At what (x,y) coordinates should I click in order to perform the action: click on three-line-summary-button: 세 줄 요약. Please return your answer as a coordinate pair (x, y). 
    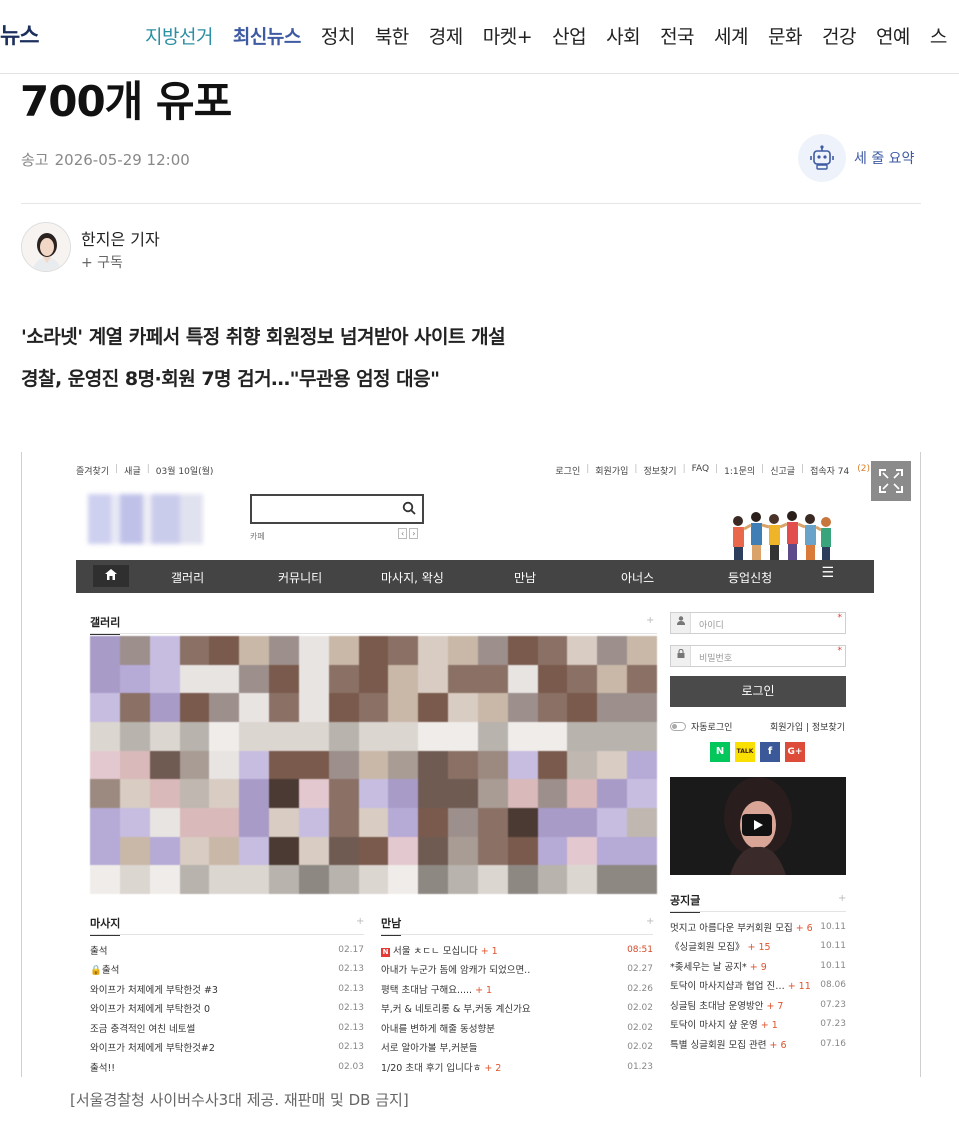
    Looking at the image, I should click on (856, 158).